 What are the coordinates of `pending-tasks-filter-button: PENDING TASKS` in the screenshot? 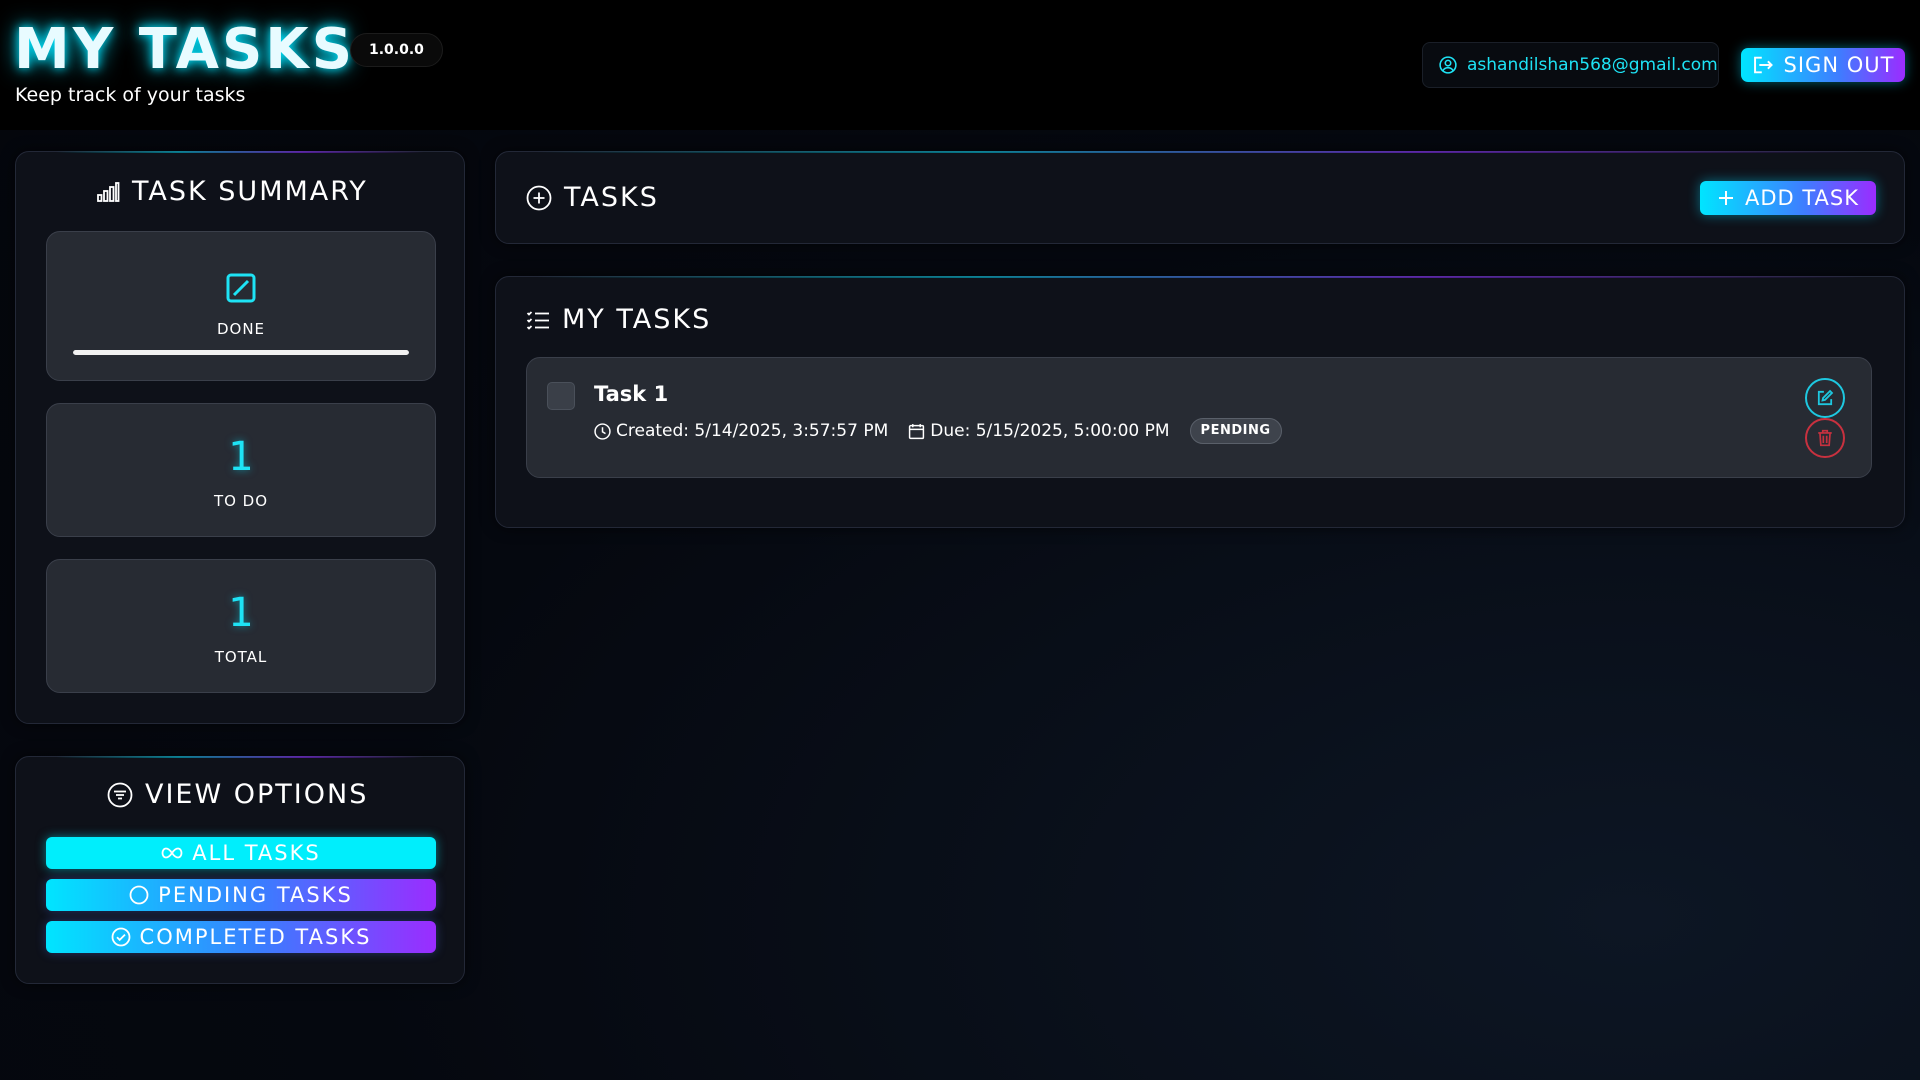 It's located at (241, 895).